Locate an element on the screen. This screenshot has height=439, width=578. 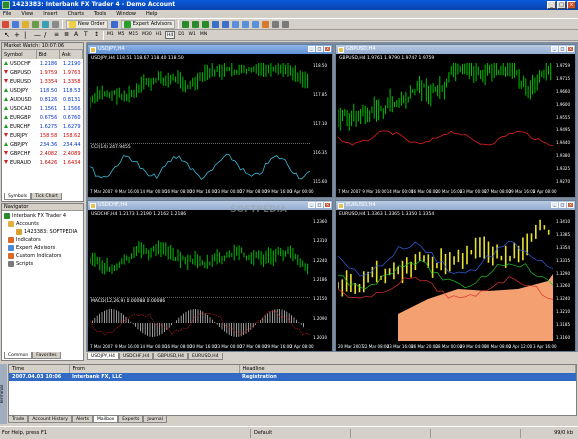
menu-view: View is located at coordinates (27, 14).